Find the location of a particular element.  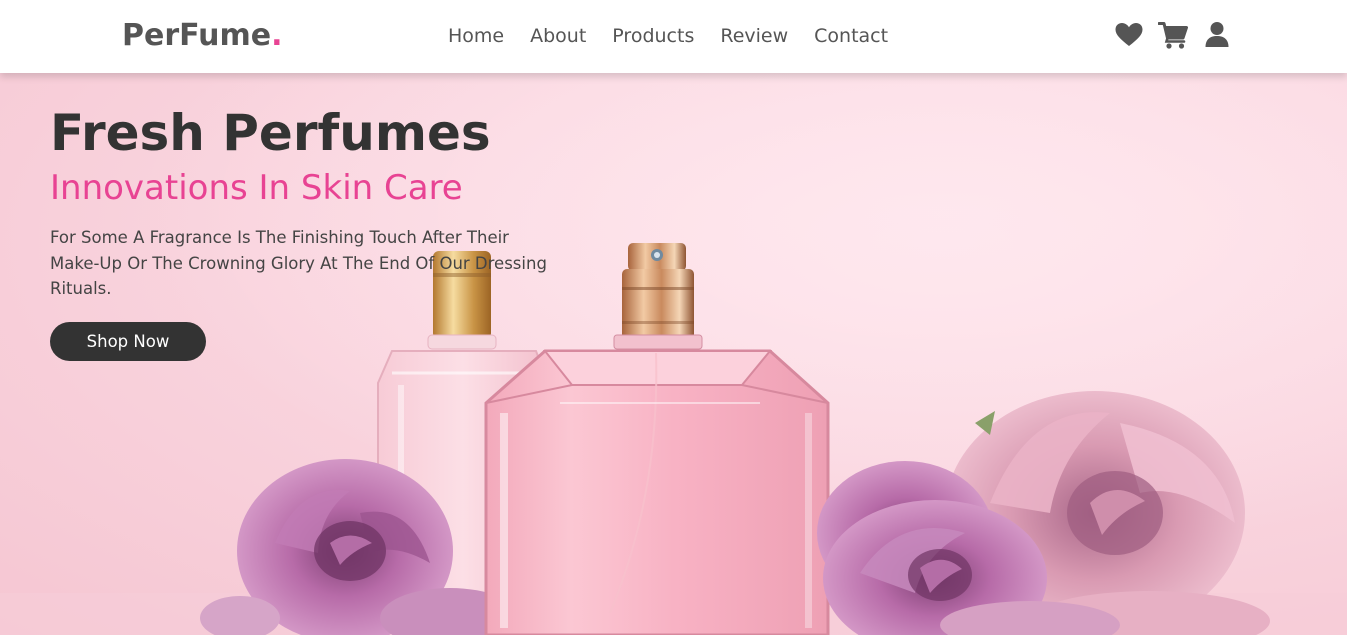

main-nav: Home About Products Review Contact is located at coordinates (681, 36).